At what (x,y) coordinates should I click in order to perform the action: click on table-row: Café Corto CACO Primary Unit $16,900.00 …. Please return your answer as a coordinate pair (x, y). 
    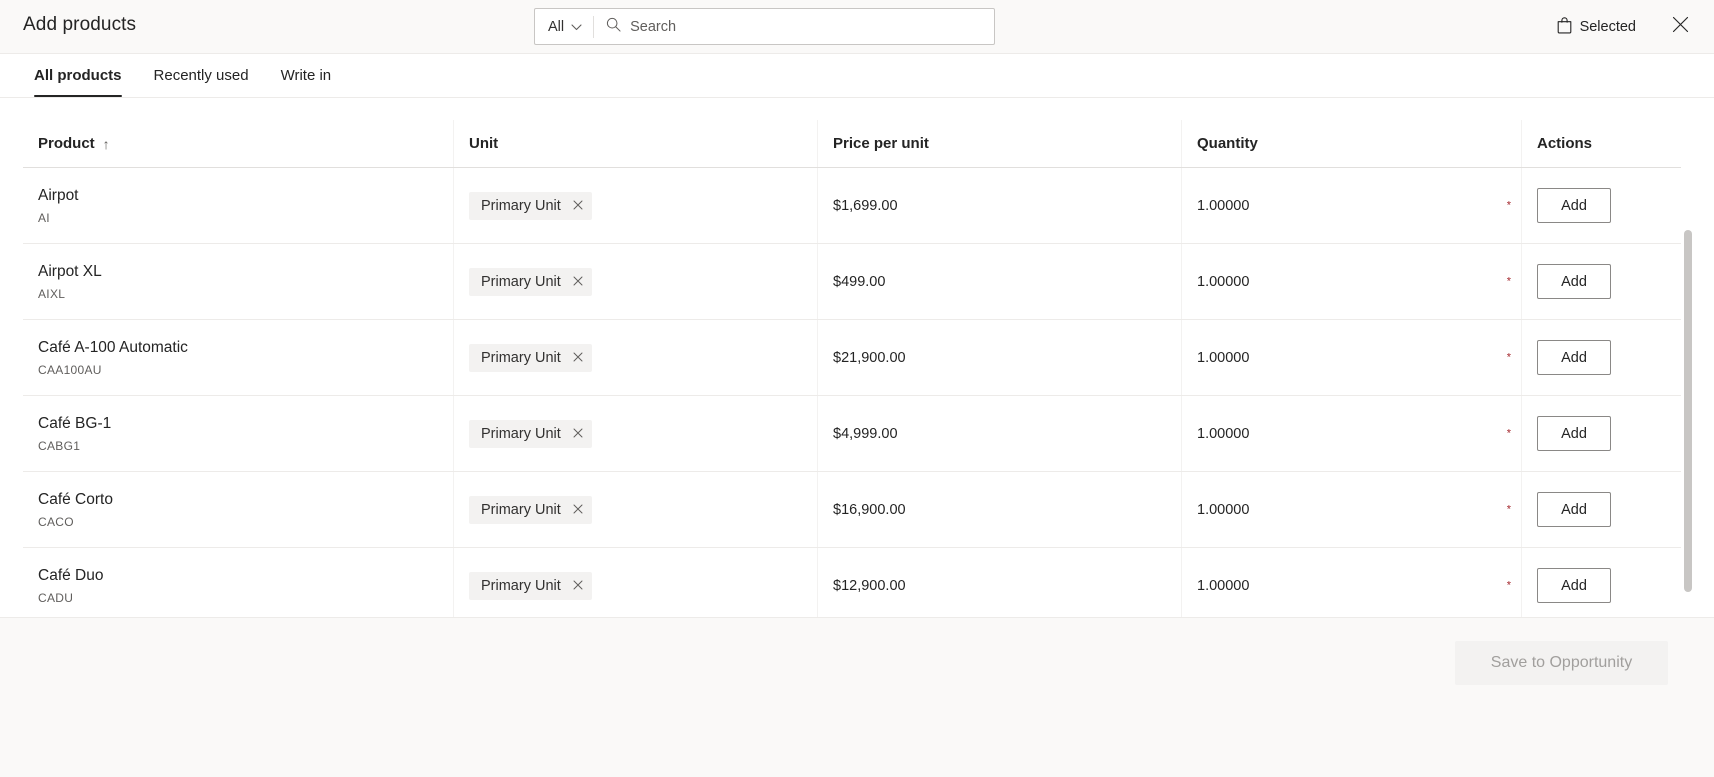
    Looking at the image, I should click on (852, 510).